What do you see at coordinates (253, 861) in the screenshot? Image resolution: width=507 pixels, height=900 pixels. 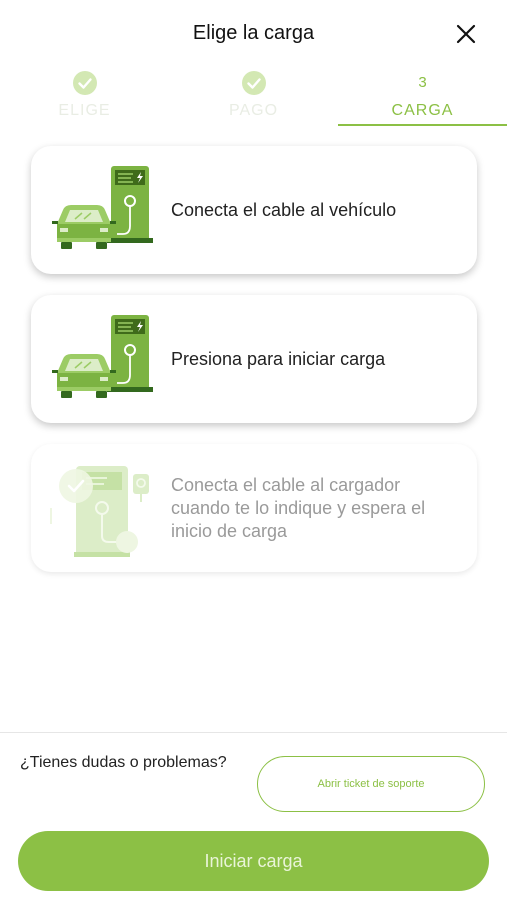 I see `start-charge-button: Iniciar carga` at bounding box center [253, 861].